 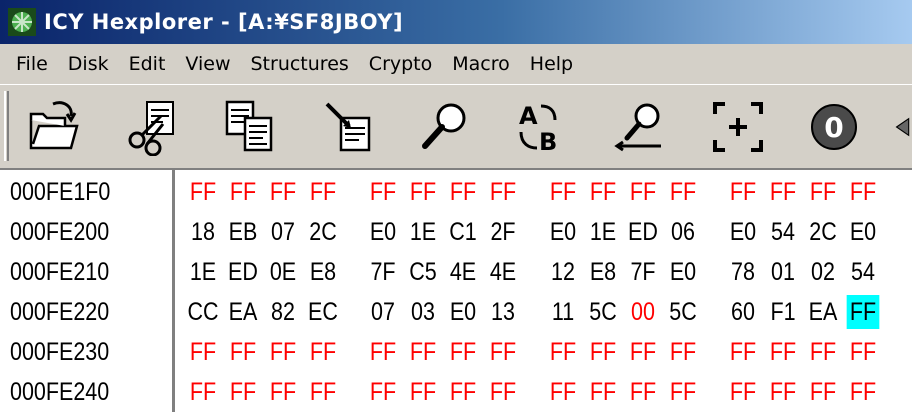 What do you see at coordinates (563, 312) in the screenshot?
I see `hex-byte-cell: 11` at bounding box center [563, 312].